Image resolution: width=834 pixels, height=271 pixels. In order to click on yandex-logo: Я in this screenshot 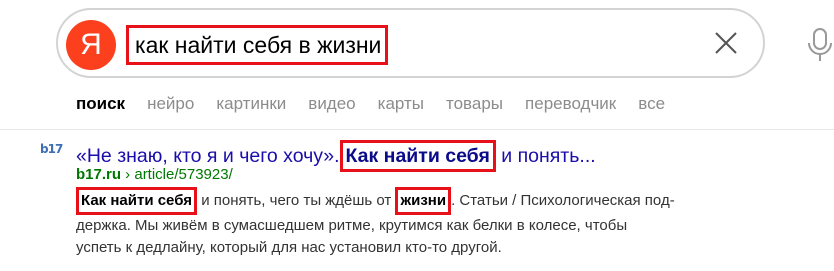, I will do `click(91, 45)`.